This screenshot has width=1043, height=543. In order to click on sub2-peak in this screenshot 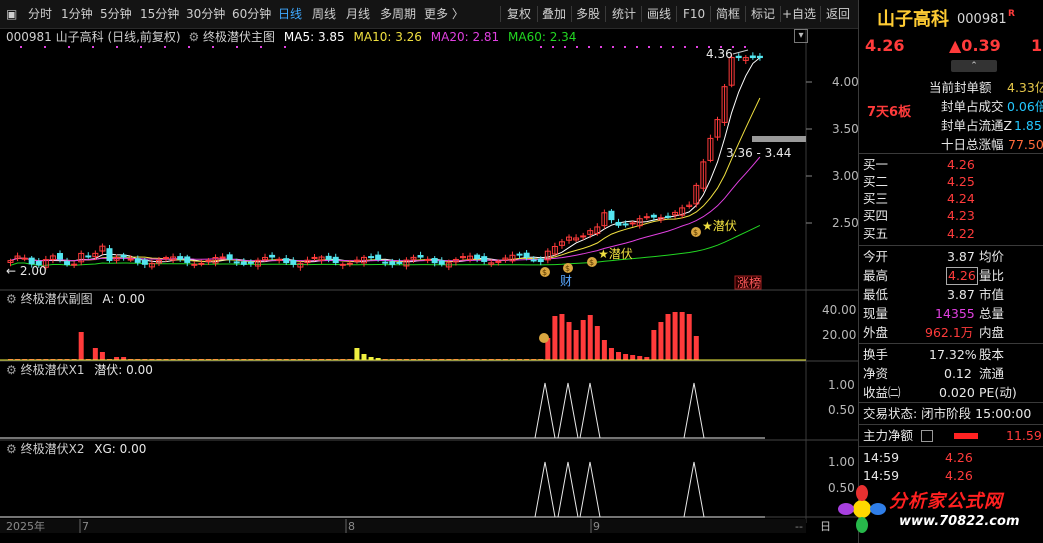, I will do `click(545, 410)`.